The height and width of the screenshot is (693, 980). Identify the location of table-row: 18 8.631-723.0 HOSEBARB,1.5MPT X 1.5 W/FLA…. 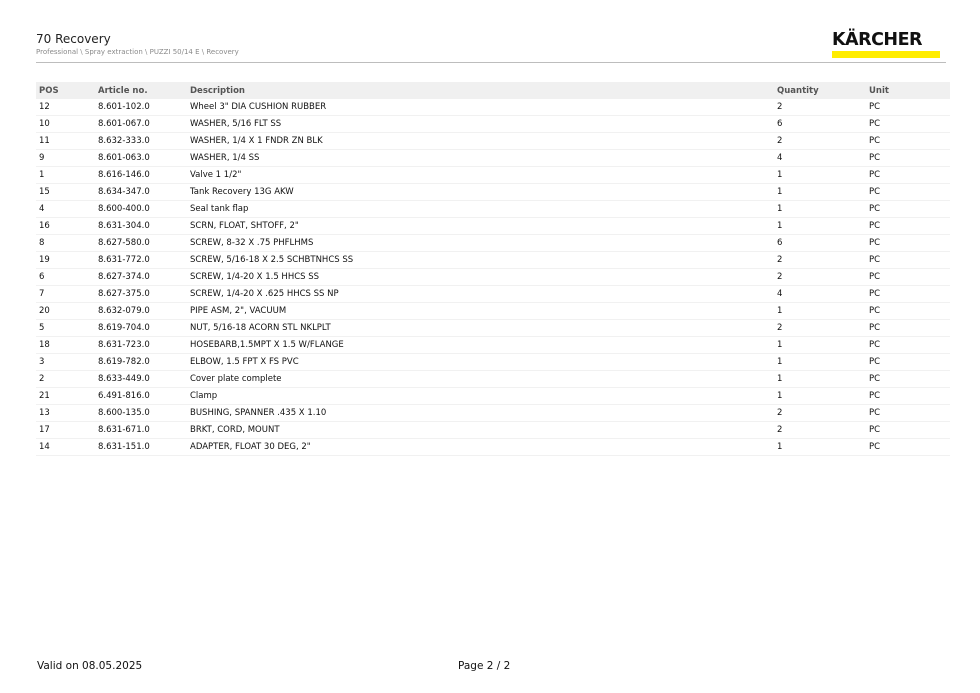
(493, 345).